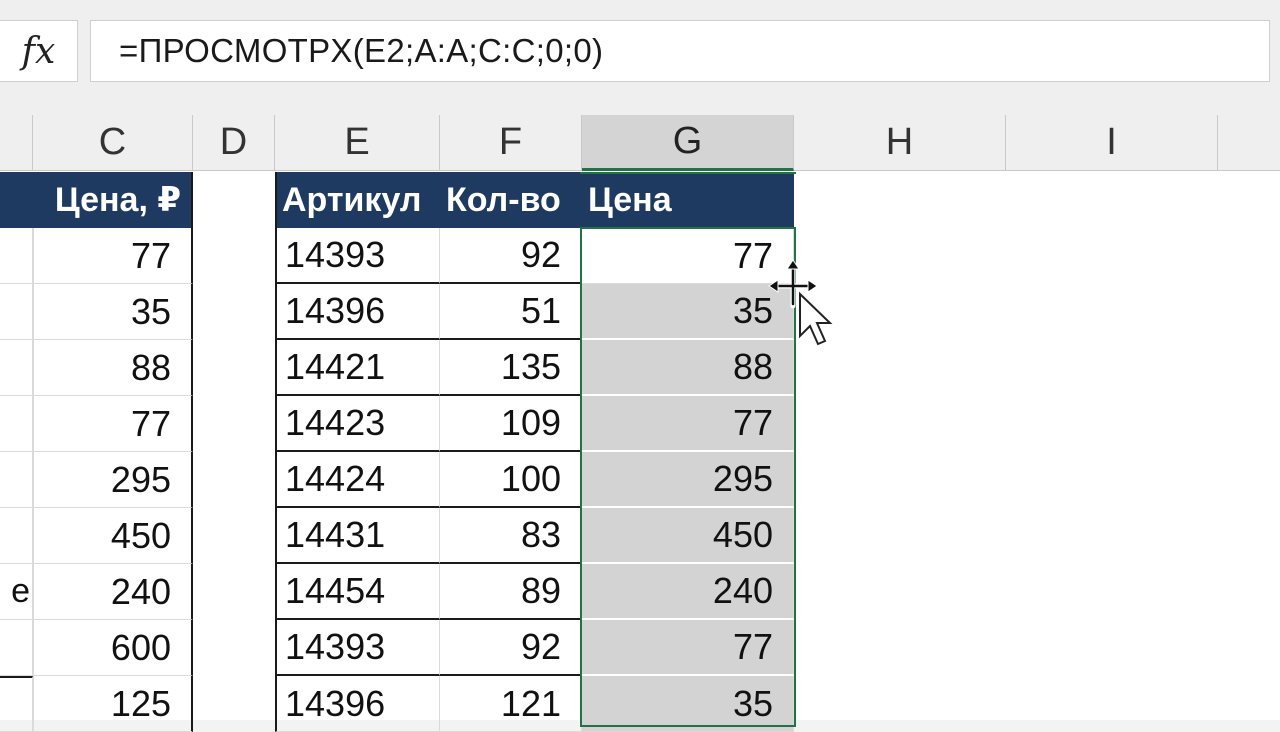 Image resolution: width=1280 pixels, height=732 pixels. Describe the element at coordinates (511, 648) in the screenshot. I see `cell-f9: 92` at that location.